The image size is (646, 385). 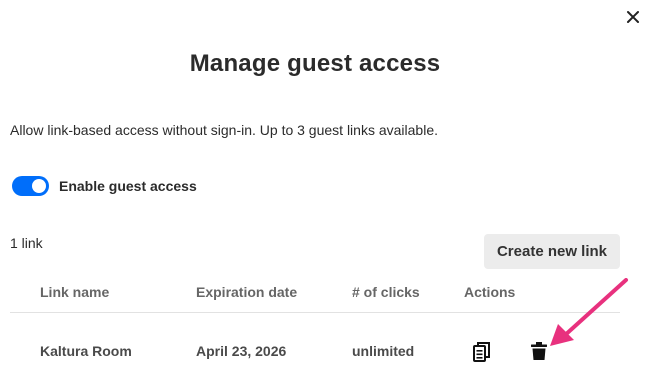 What do you see at coordinates (26, 243) in the screenshot?
I see `link-count: 1 link` at bounding box center [26, 243].